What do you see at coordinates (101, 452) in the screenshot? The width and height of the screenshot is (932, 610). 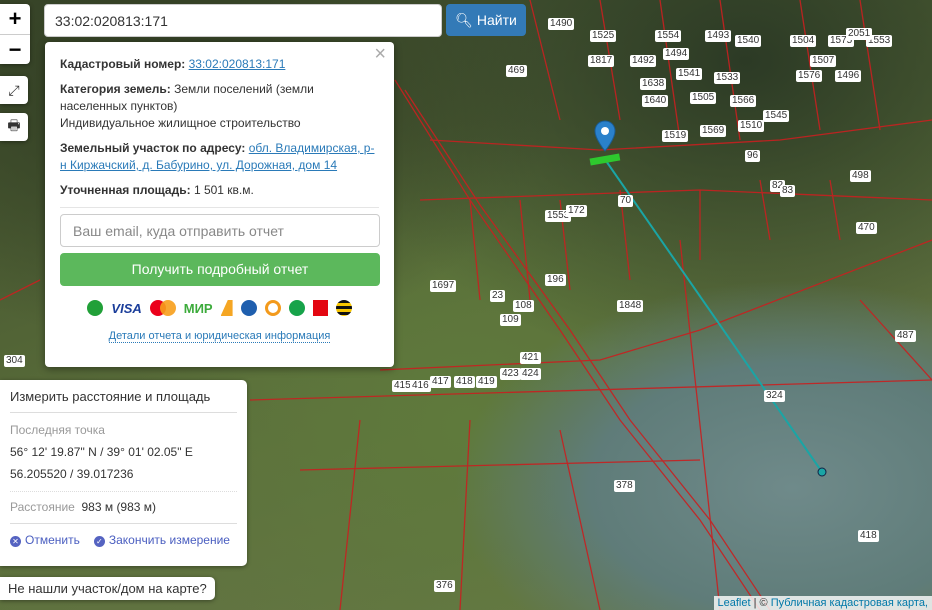 I see `last-point-dms: 56° 12' 19.87" N / 39° 01' 02.05" E` at bounding box center [101, 452].